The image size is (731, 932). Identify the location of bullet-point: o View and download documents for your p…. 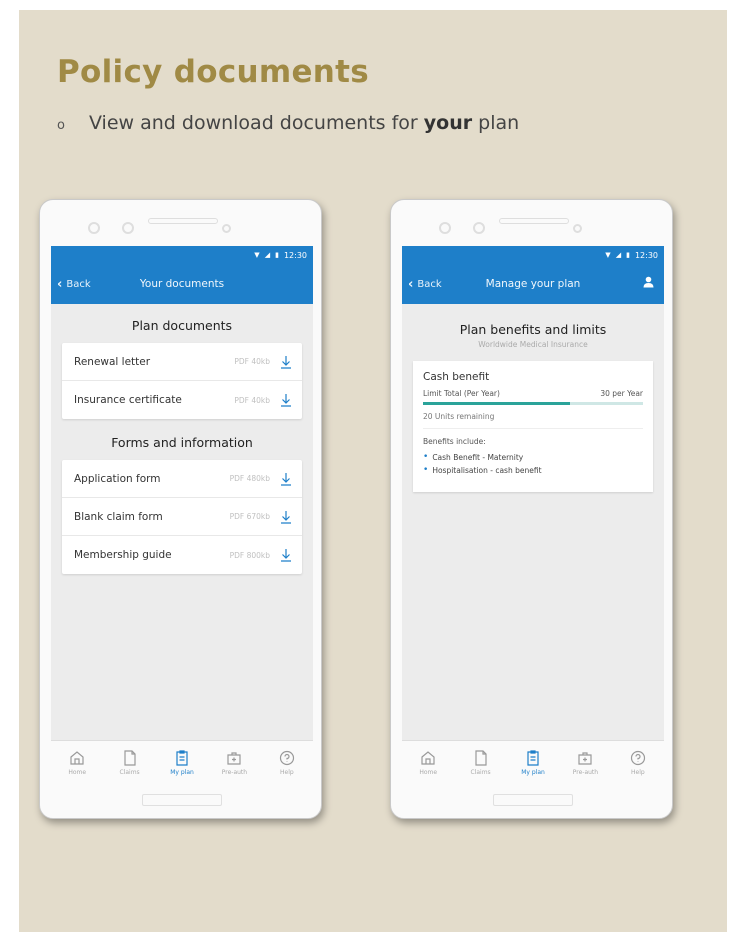
(288, 123).